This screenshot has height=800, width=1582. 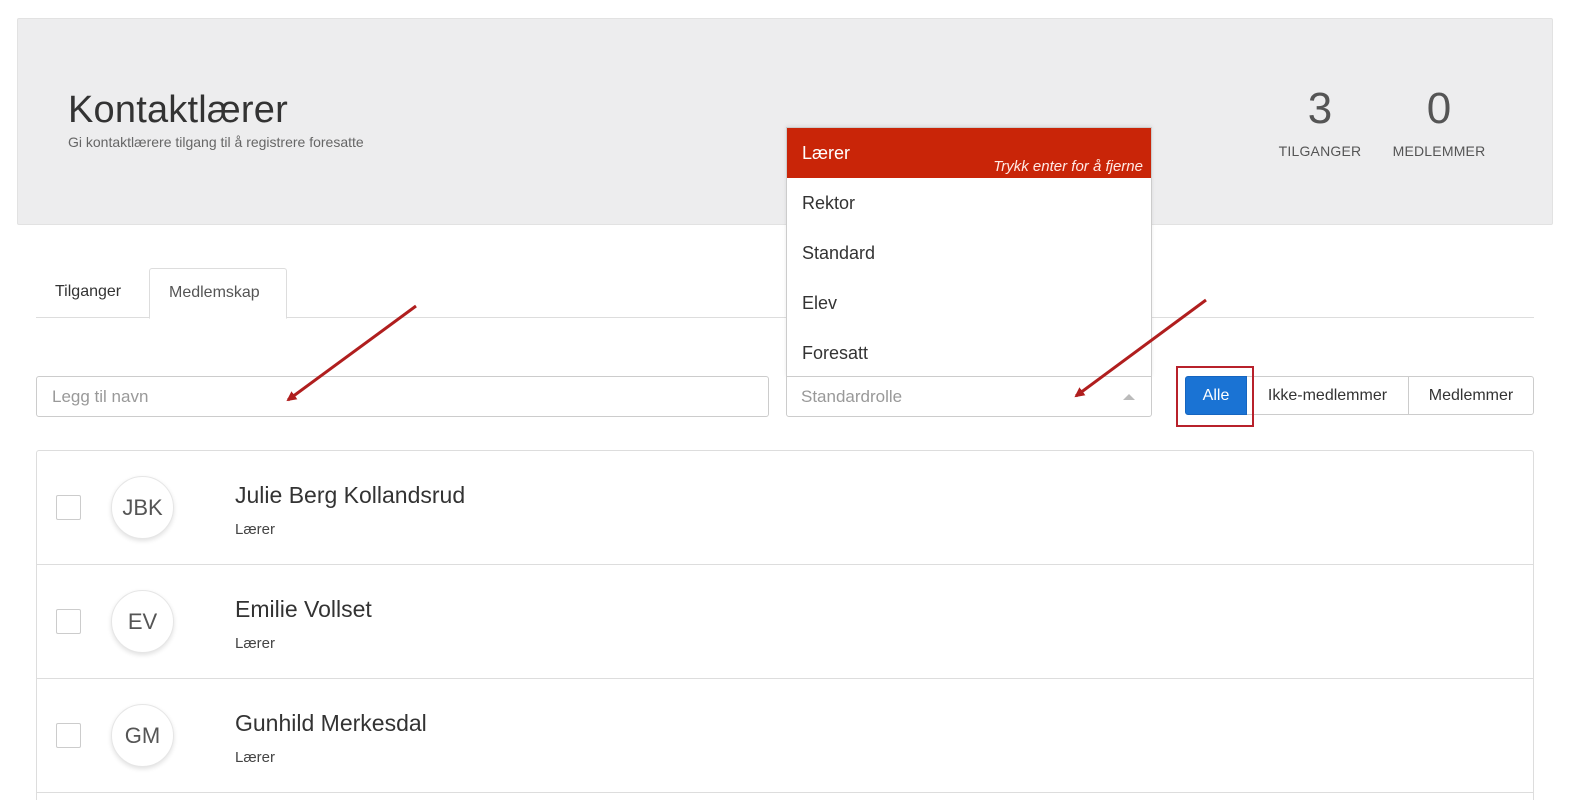 What do you see at coordinates (785, 293) in the screenshot?
I see `tab-bar: Tilganger Medlemskap` at bounding box center [785, 293].